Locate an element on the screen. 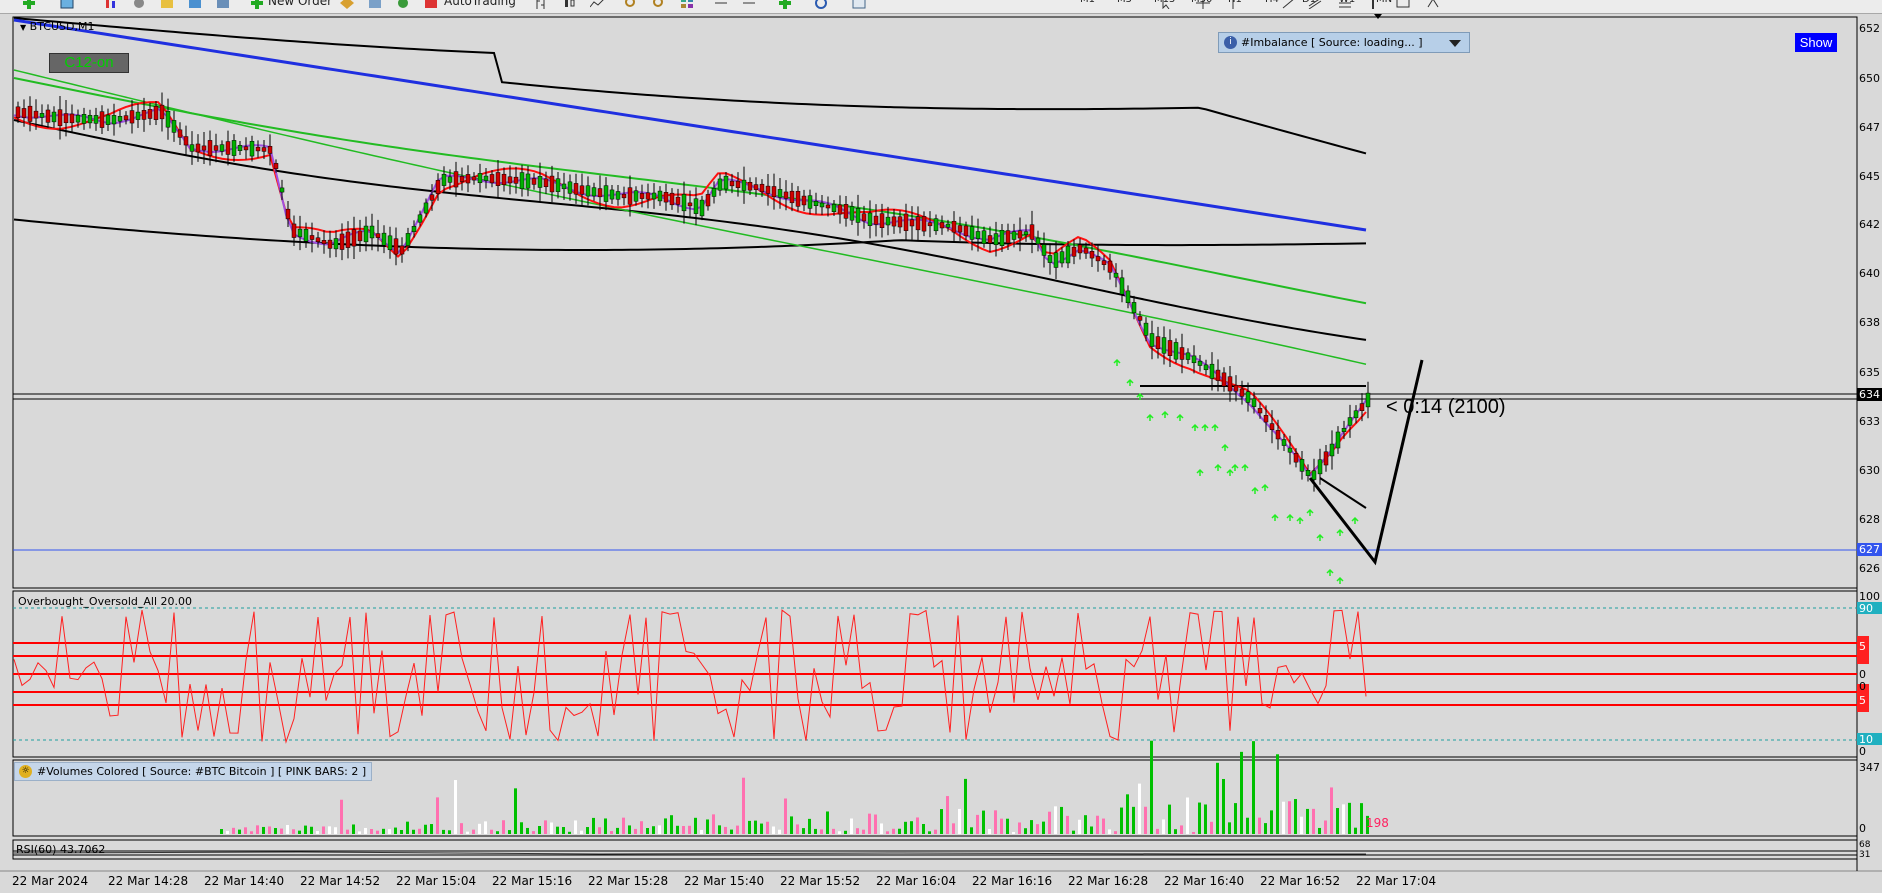  show-button: Show is located at coordinates (1816, 42).